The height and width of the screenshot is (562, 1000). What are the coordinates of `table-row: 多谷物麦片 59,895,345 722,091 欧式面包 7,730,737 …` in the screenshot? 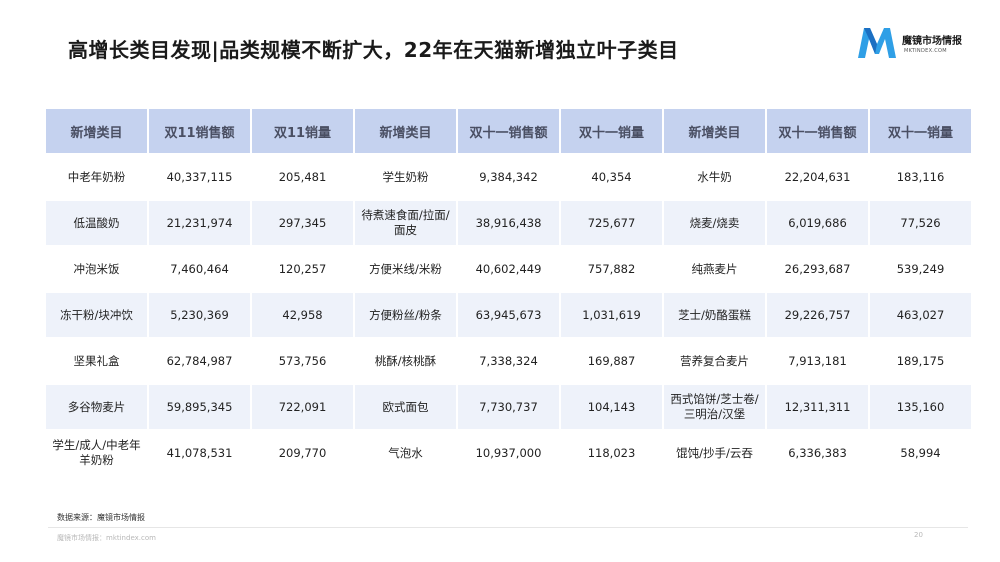 It's located at (508, 407).